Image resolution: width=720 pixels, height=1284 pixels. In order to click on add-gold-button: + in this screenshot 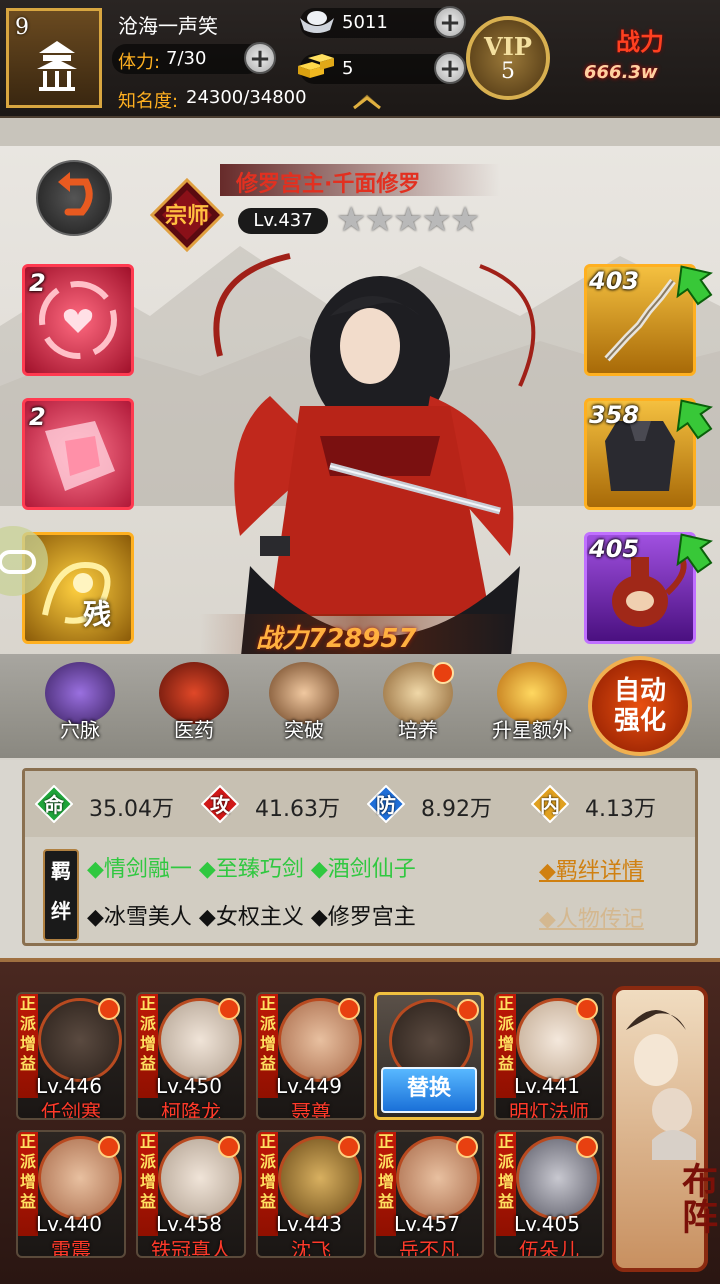, I will do `click(450, 68)`.